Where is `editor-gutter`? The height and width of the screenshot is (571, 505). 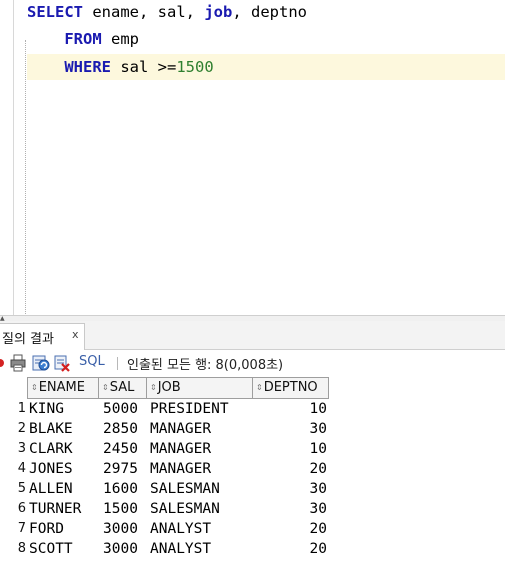
editor-gutter is located at coordinates (7, 158).